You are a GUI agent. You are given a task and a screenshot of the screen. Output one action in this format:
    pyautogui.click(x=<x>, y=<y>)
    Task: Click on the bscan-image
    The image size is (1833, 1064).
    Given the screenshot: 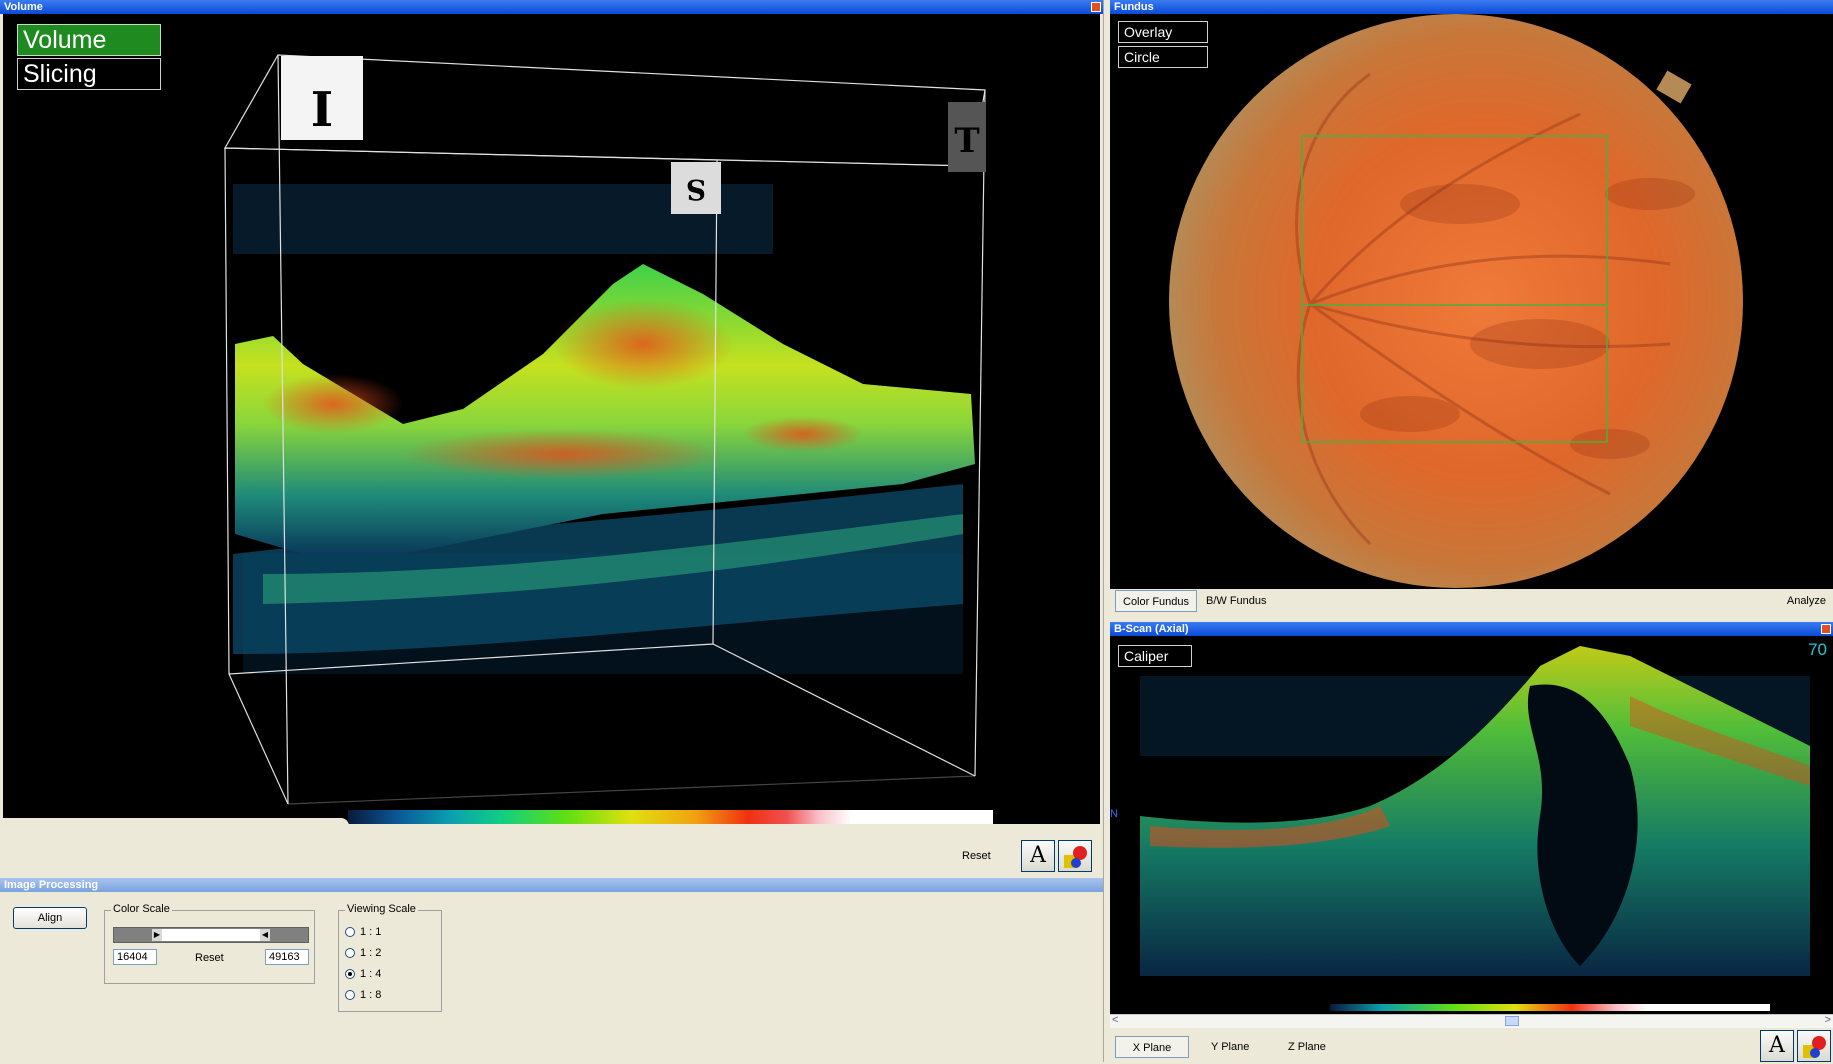 What is the action you would take?
    pyautogui.click(x=1475, y=828)
    